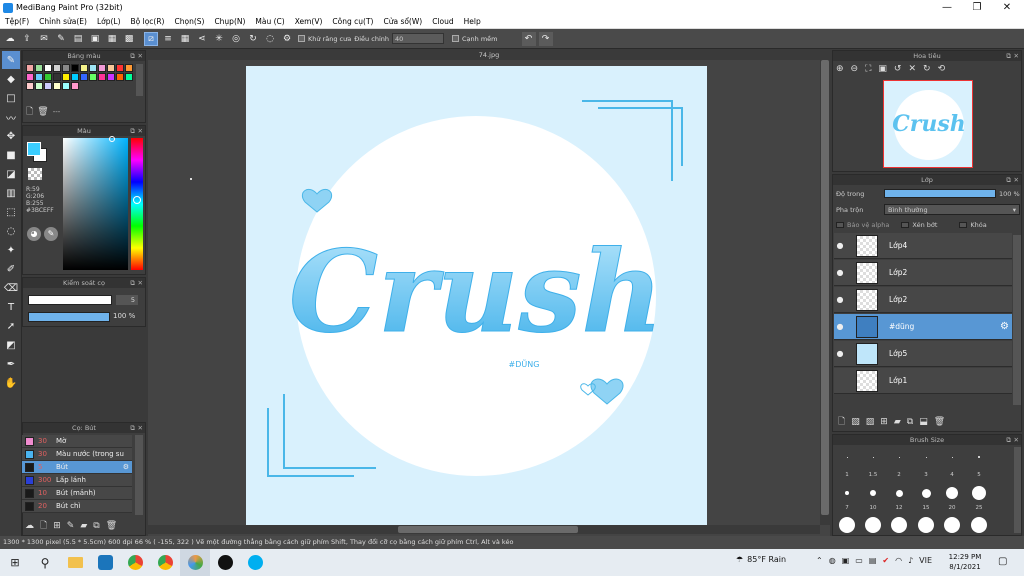 The height and width of the screenshot is (576, 1024). I want to click on operation-tool-icon: ➚, so click(11, 326).